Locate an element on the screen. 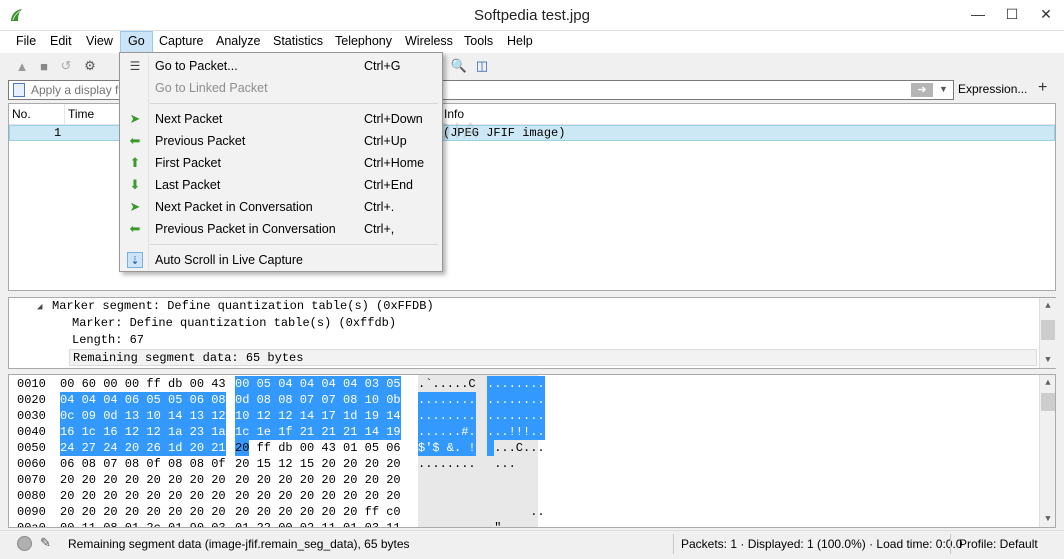  detail-line-selected: Remaining segment data: 65 bytes is located at coordinates (553, 357).